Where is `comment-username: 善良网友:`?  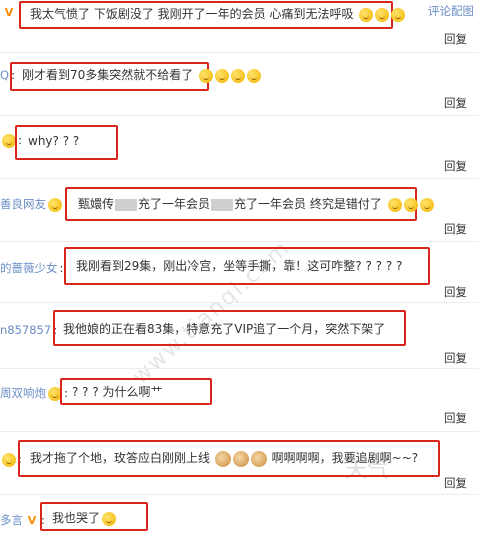 comment-username: 善良网友: is located at coordinates (34, 204).